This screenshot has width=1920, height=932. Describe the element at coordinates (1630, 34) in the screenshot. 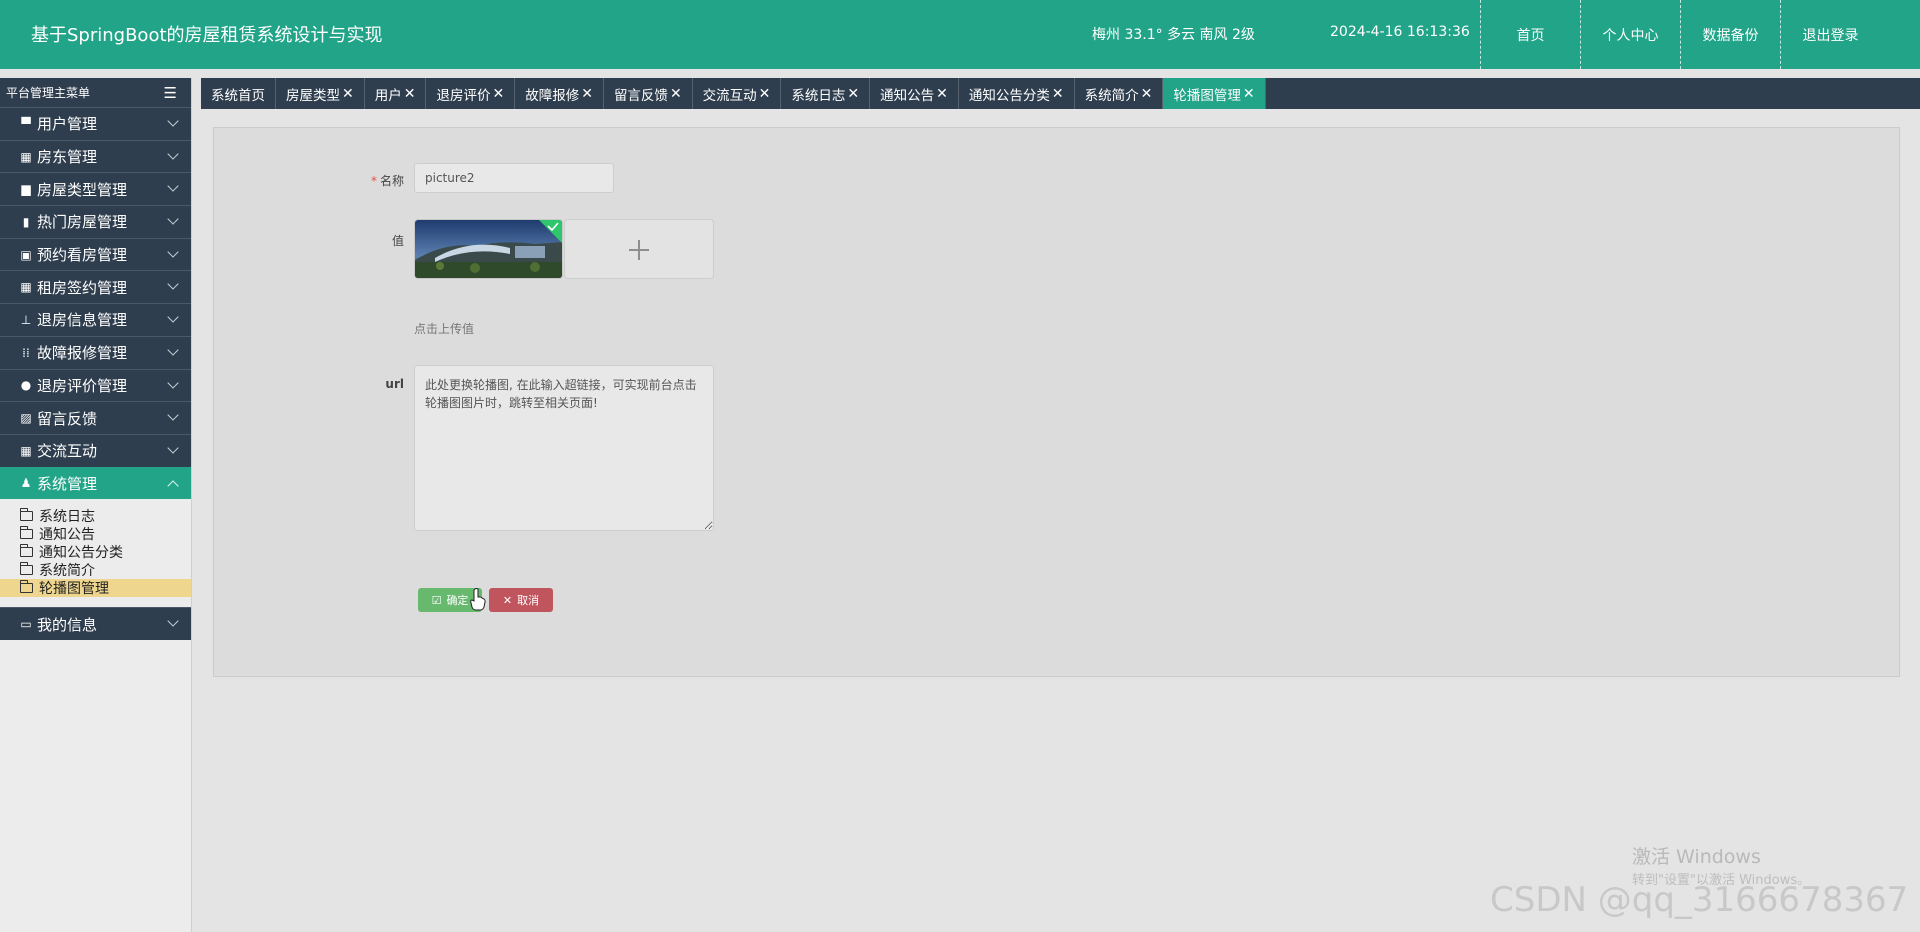

I see `nav-profile: 个人中心` at that location.